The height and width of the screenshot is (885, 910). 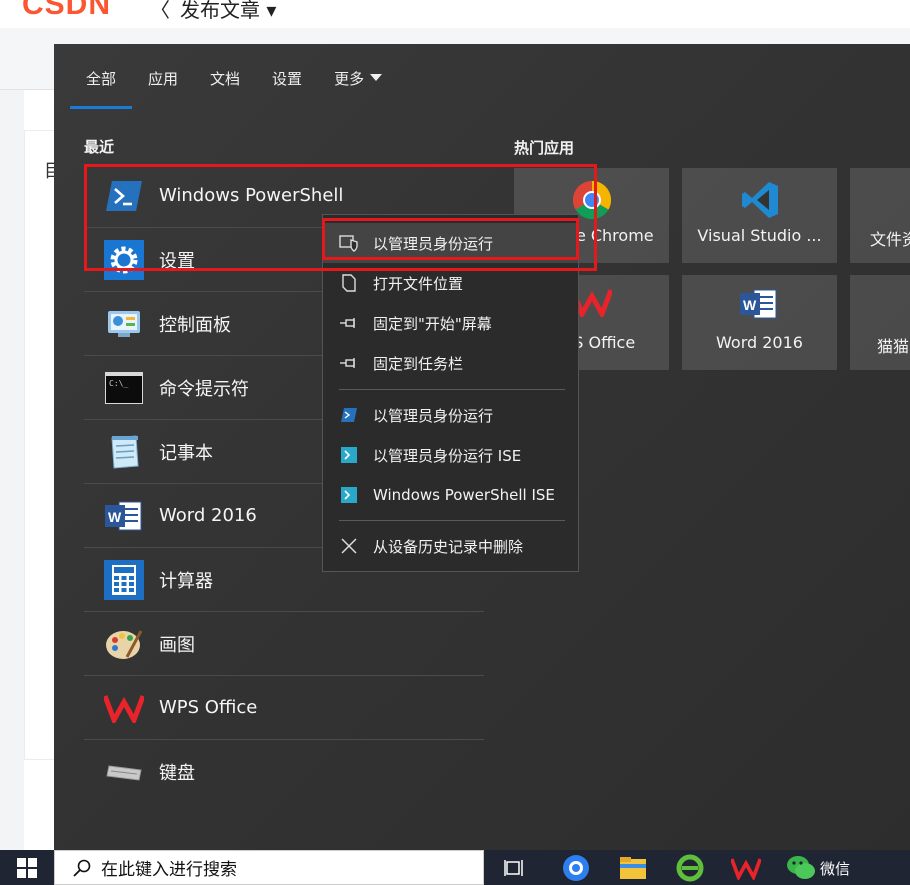 I want to click on menu-item-pin-to-start: 固定到"开始"屏幕, so click(x=450, y=323).